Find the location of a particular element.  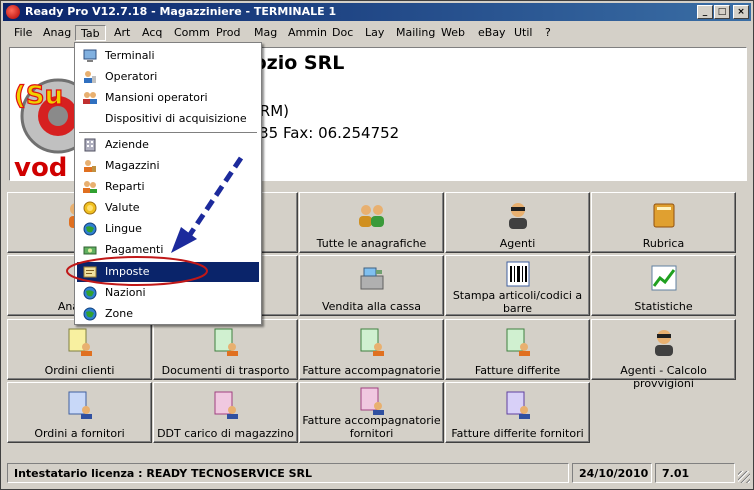

tile-fatture-differite: Fatture differite is located at coordinates (517, 349).